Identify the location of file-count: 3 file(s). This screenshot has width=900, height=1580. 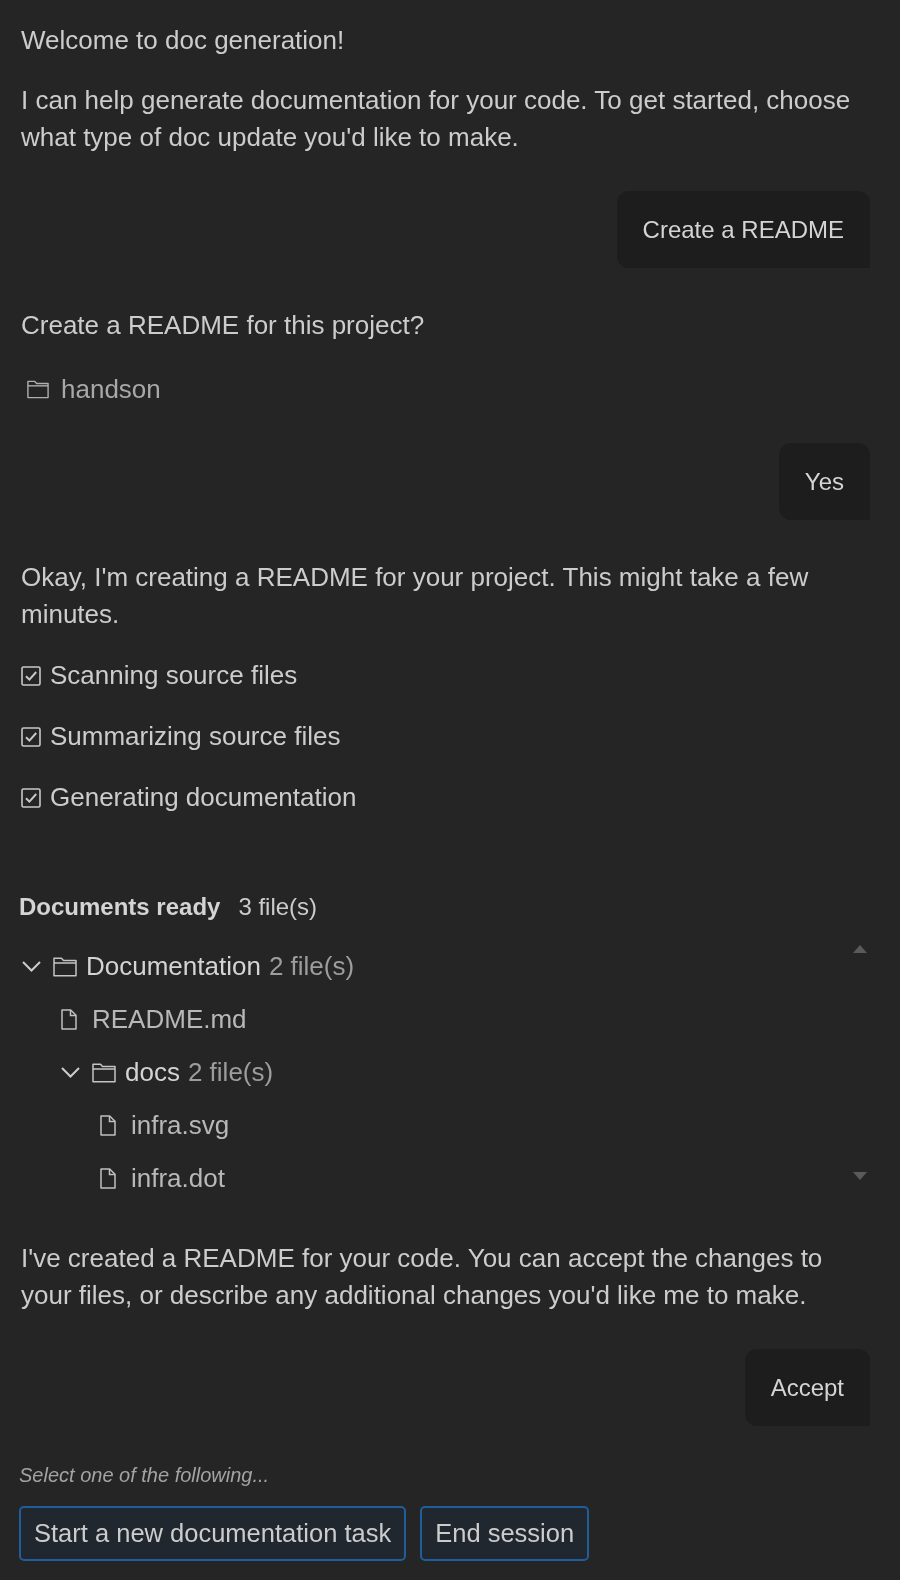
(278, 907).